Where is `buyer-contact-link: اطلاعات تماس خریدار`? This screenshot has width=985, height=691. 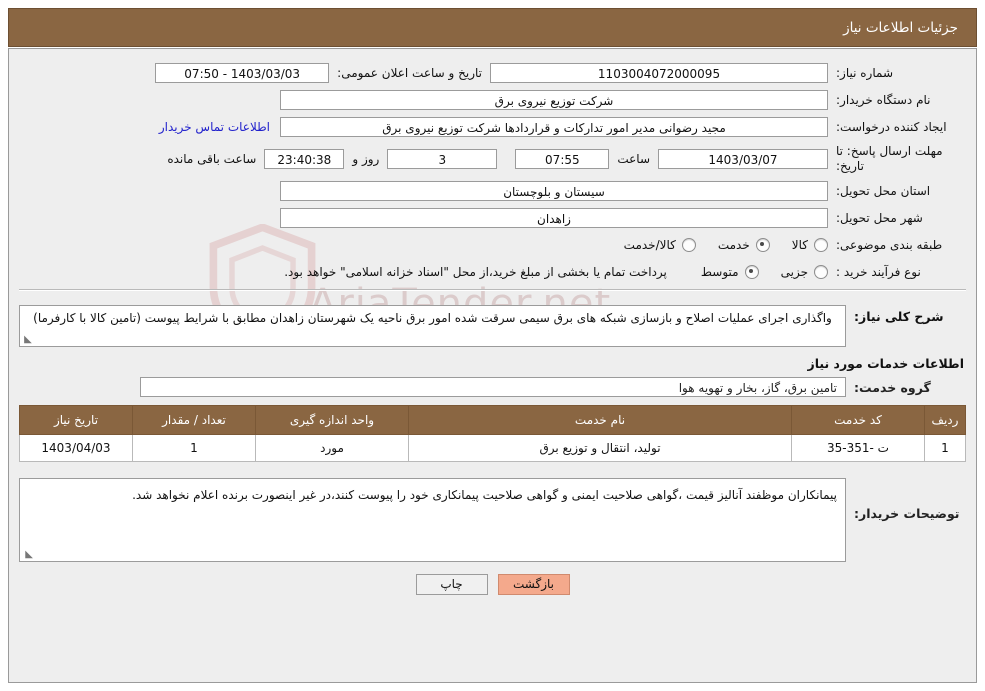 buyer-contact-link: اطلاعات تماس خریدار is located at coordinates (214, 127).